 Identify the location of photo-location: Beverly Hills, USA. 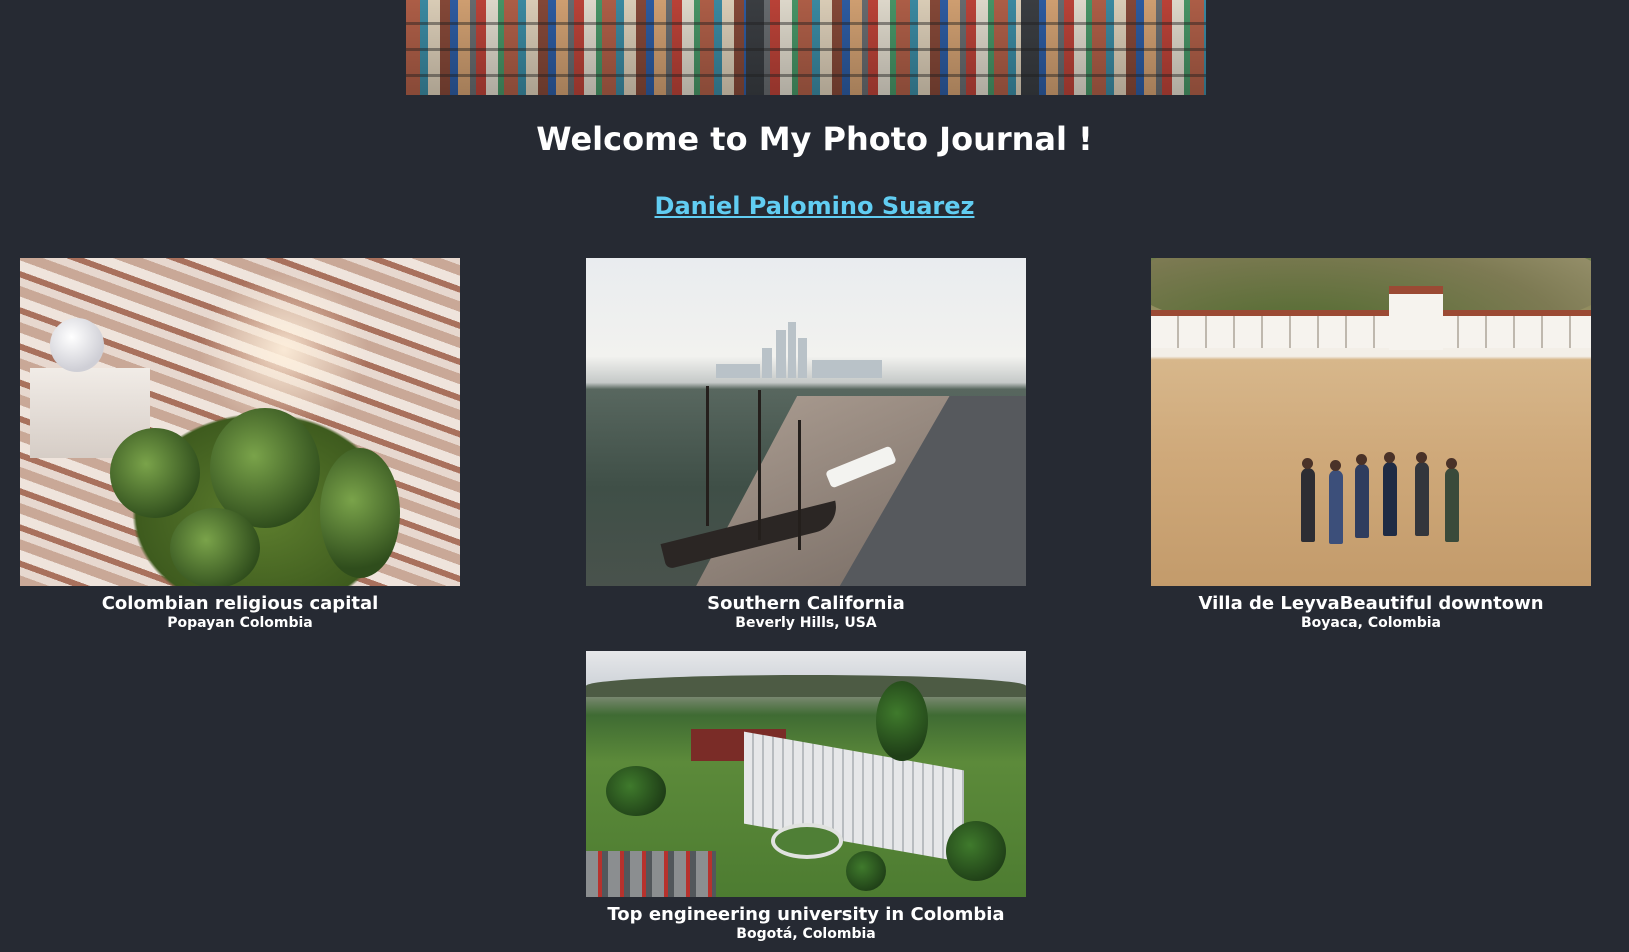
(806, 623).